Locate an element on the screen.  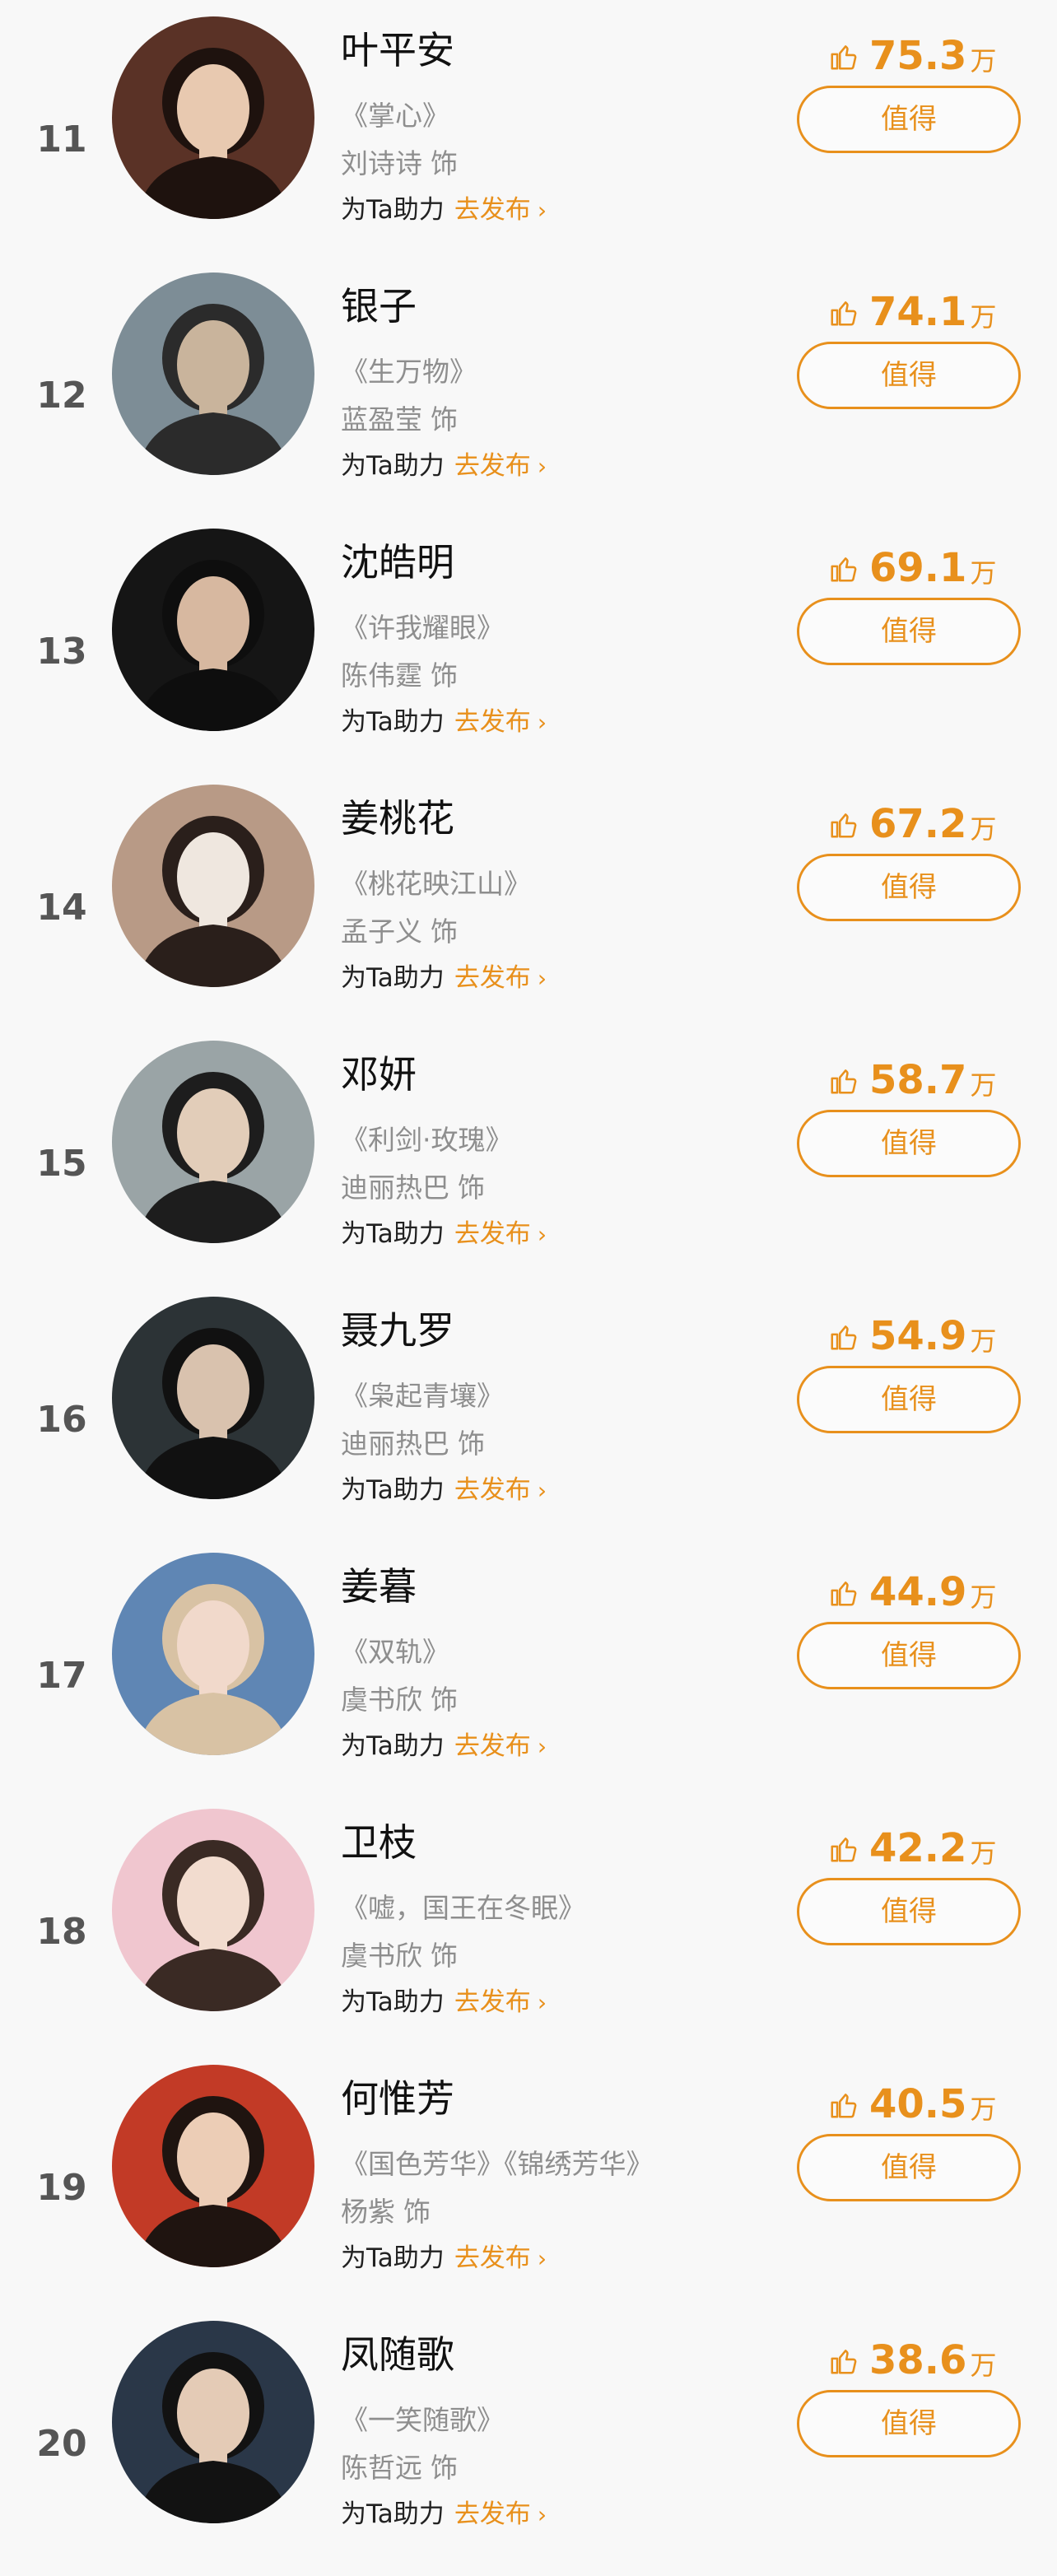
ranking-row: 15 邓妍 《利剑·玫瑰》 迪丽热巴饰 为Ta助力 去发布 › 58.7 万 值得 is located at coordinates (528, 1152).